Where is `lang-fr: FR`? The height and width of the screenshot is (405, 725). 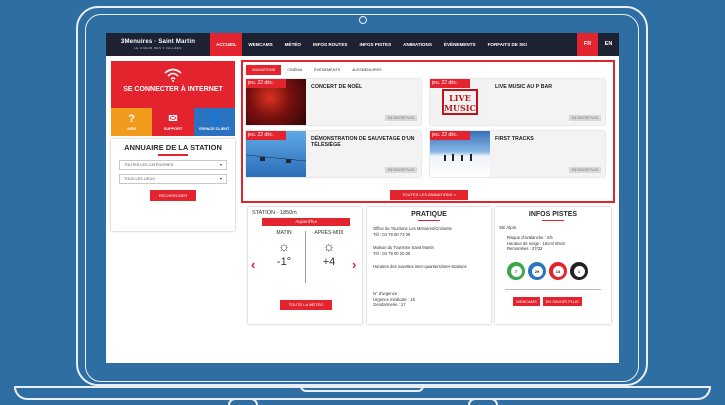 lang-fr: FR is located at coordinates (587, 44).